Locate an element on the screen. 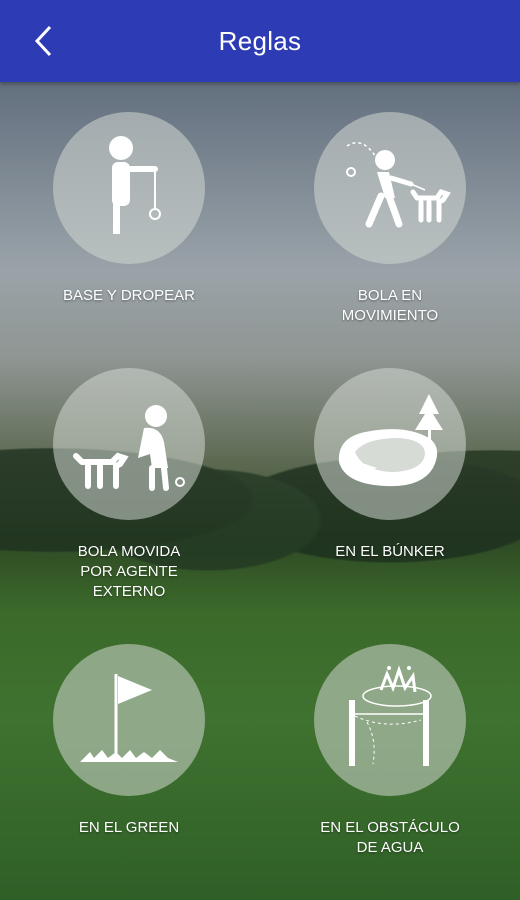  rule-tile-bola-movimiento: BOLA EN MOVIMIENTO is located at coordinates (390, 219).